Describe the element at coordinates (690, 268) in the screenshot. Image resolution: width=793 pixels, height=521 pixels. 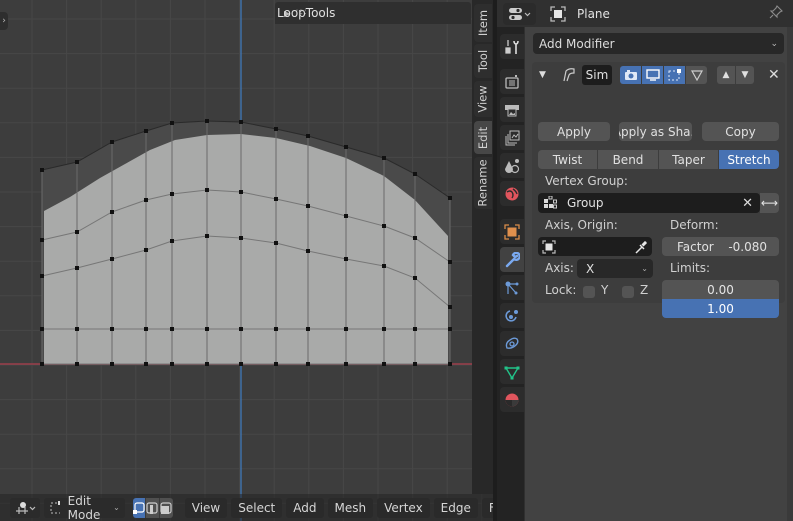
I see `limits-label: Limits:` at that location.